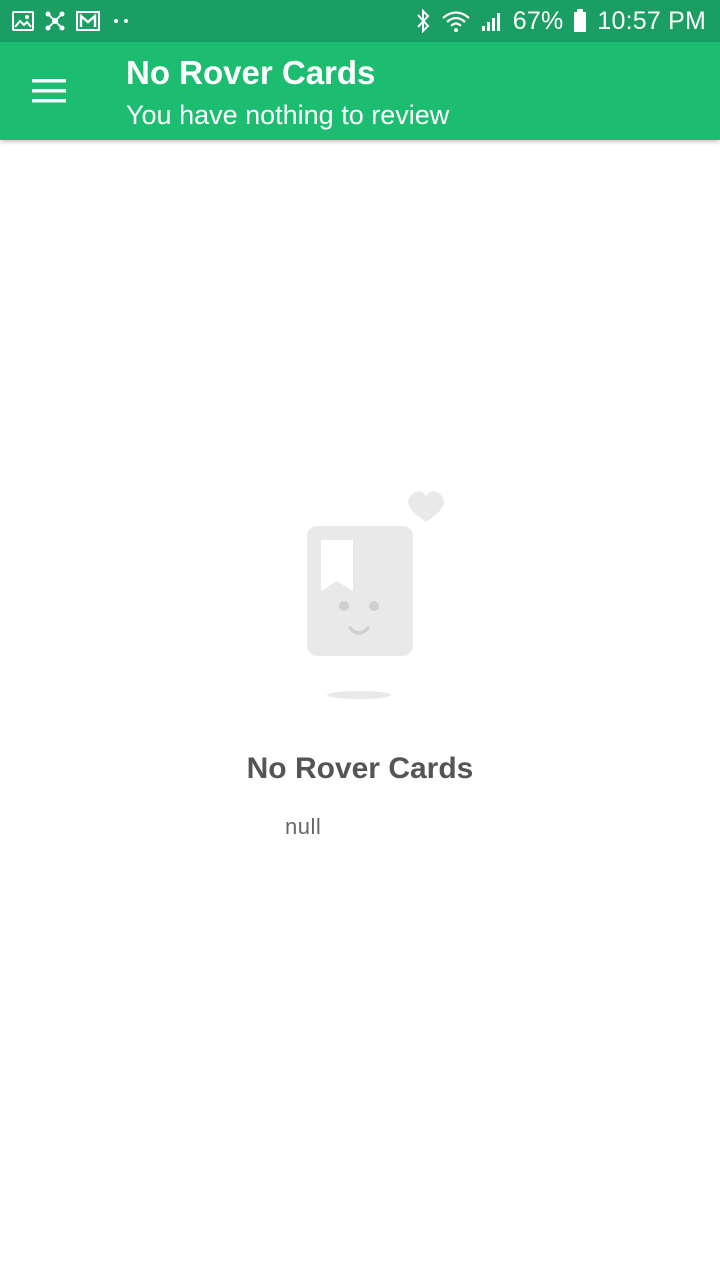  What do you see at coordinates (360, 768) in the screenshot?
I see `empty-state-title: No Rover Cards` at bounding box center [360, 768].